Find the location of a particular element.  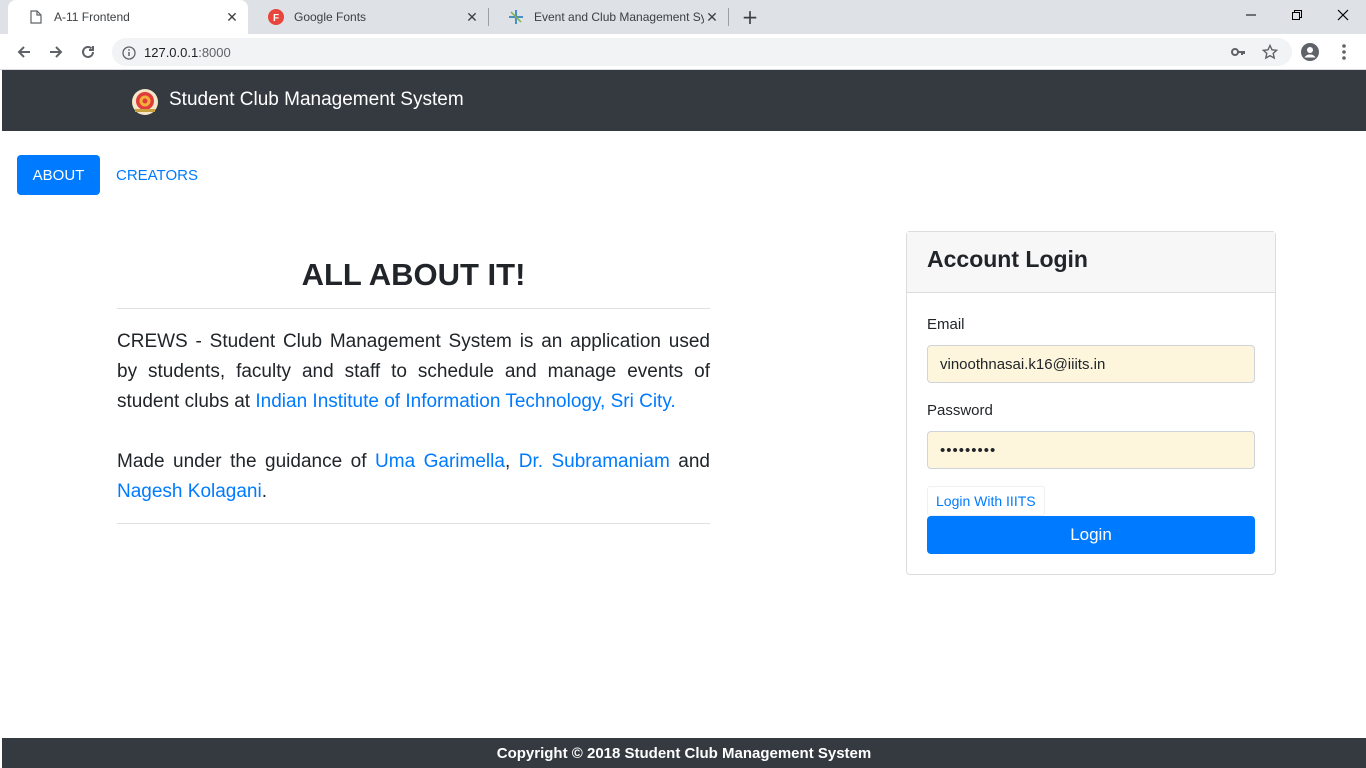

tab-creators: CREATORS is located at coordinates (157, 175).